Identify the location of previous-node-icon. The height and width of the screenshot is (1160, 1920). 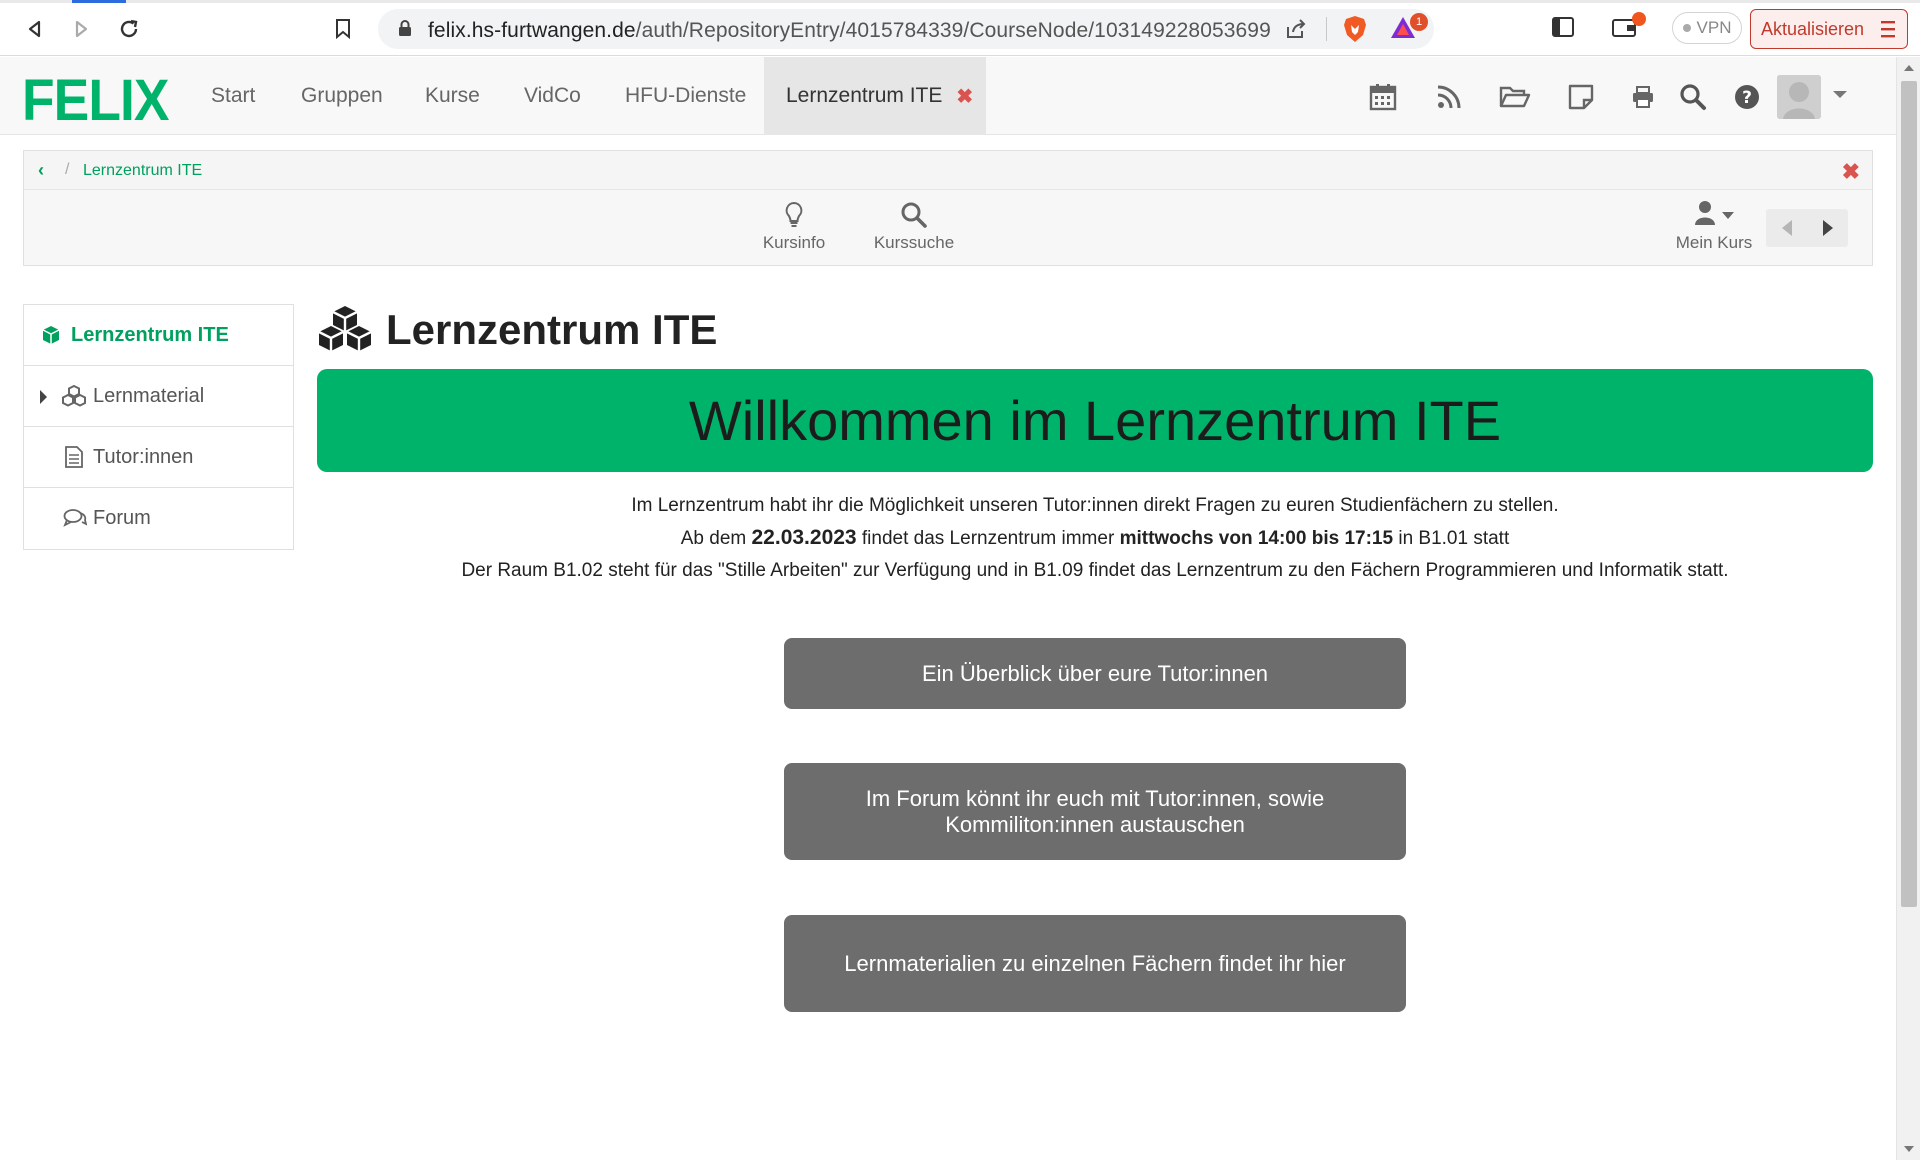
(1786, 228).